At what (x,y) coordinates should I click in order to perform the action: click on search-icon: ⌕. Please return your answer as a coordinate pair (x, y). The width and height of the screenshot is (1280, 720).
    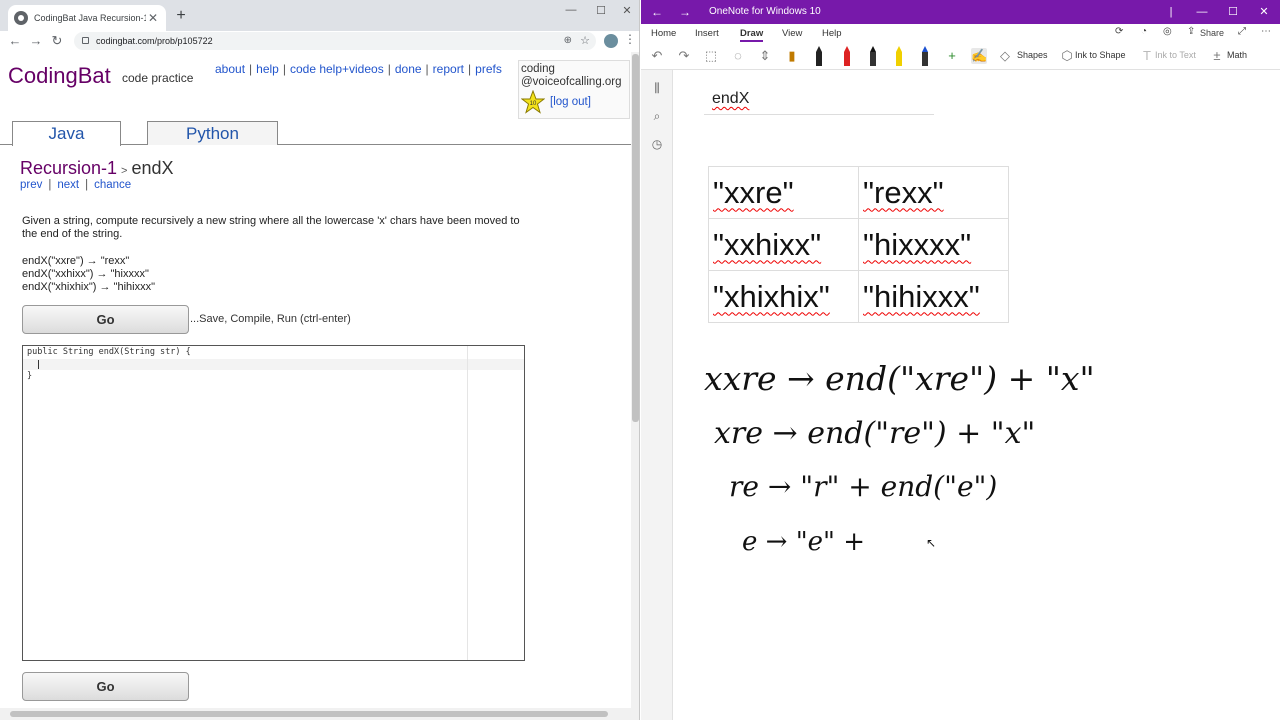
    Looking at the image, I should click on (657, 116).